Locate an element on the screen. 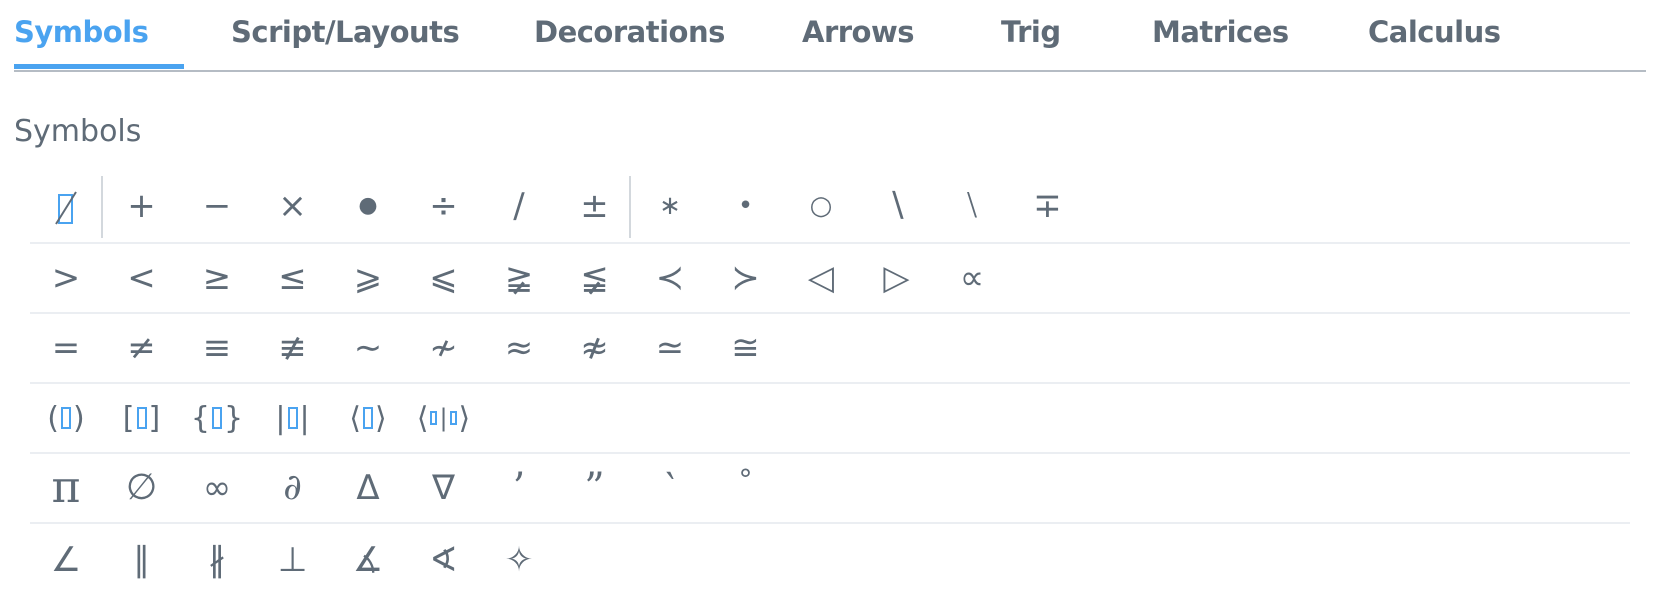 Image resolution: width=1658 pixels, height=614 pixels. symbol-button-not-tilde: ≁ is located at coordinates (444, 348).